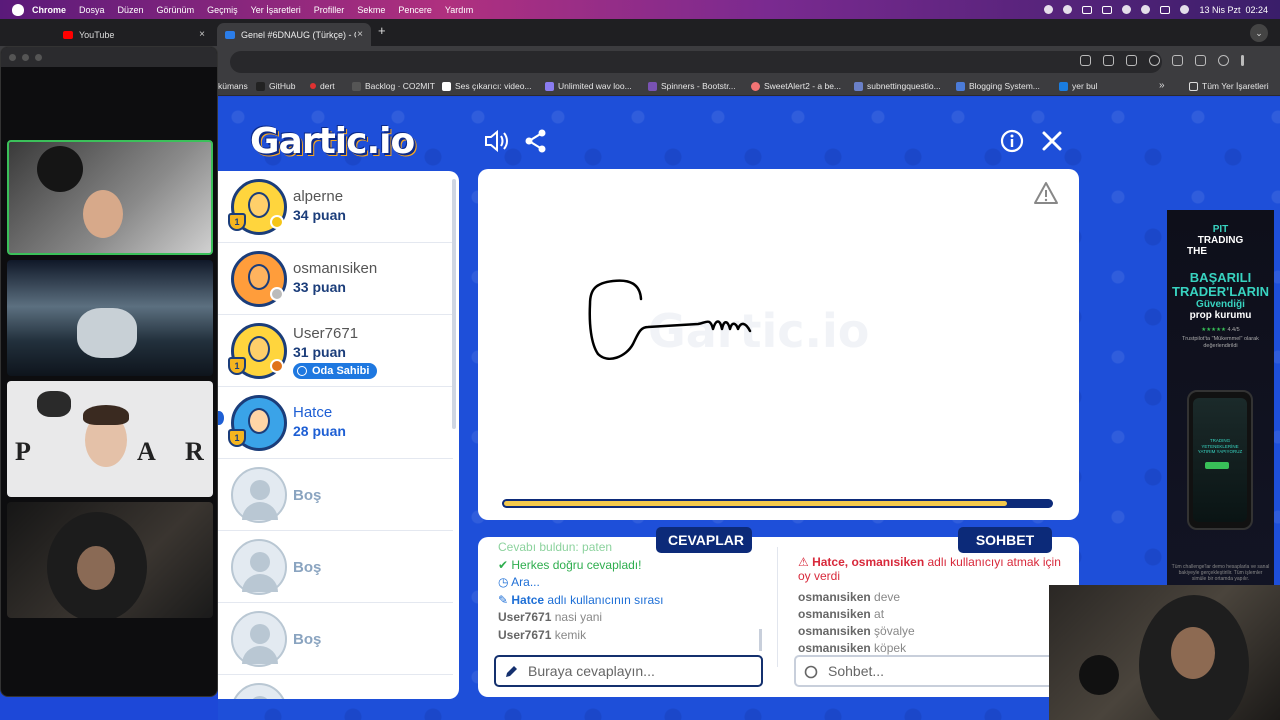 This screenshot has width=1280, height=720. Describe the element at coordinates (1087, 9) in the screenshot. I see `screen-mirroring-icon` at that location.